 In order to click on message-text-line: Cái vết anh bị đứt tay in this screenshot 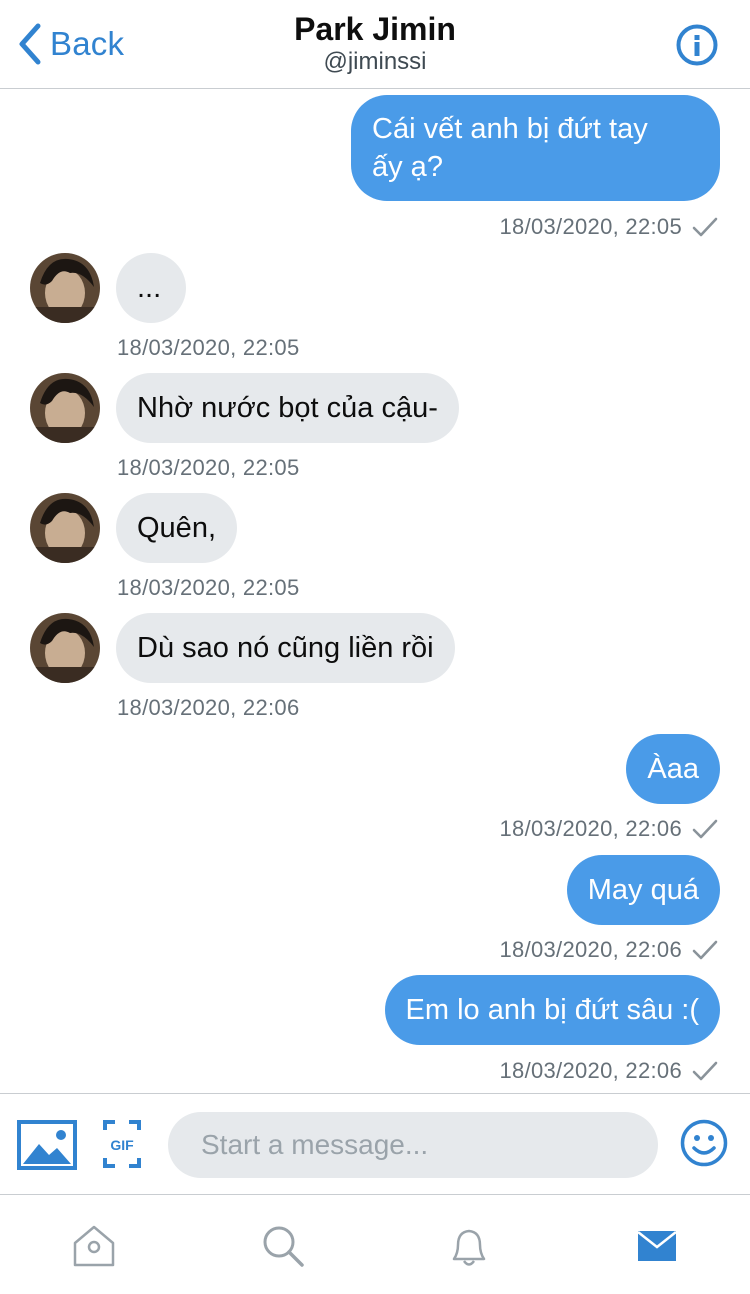, I will do `click(510, 129)`.